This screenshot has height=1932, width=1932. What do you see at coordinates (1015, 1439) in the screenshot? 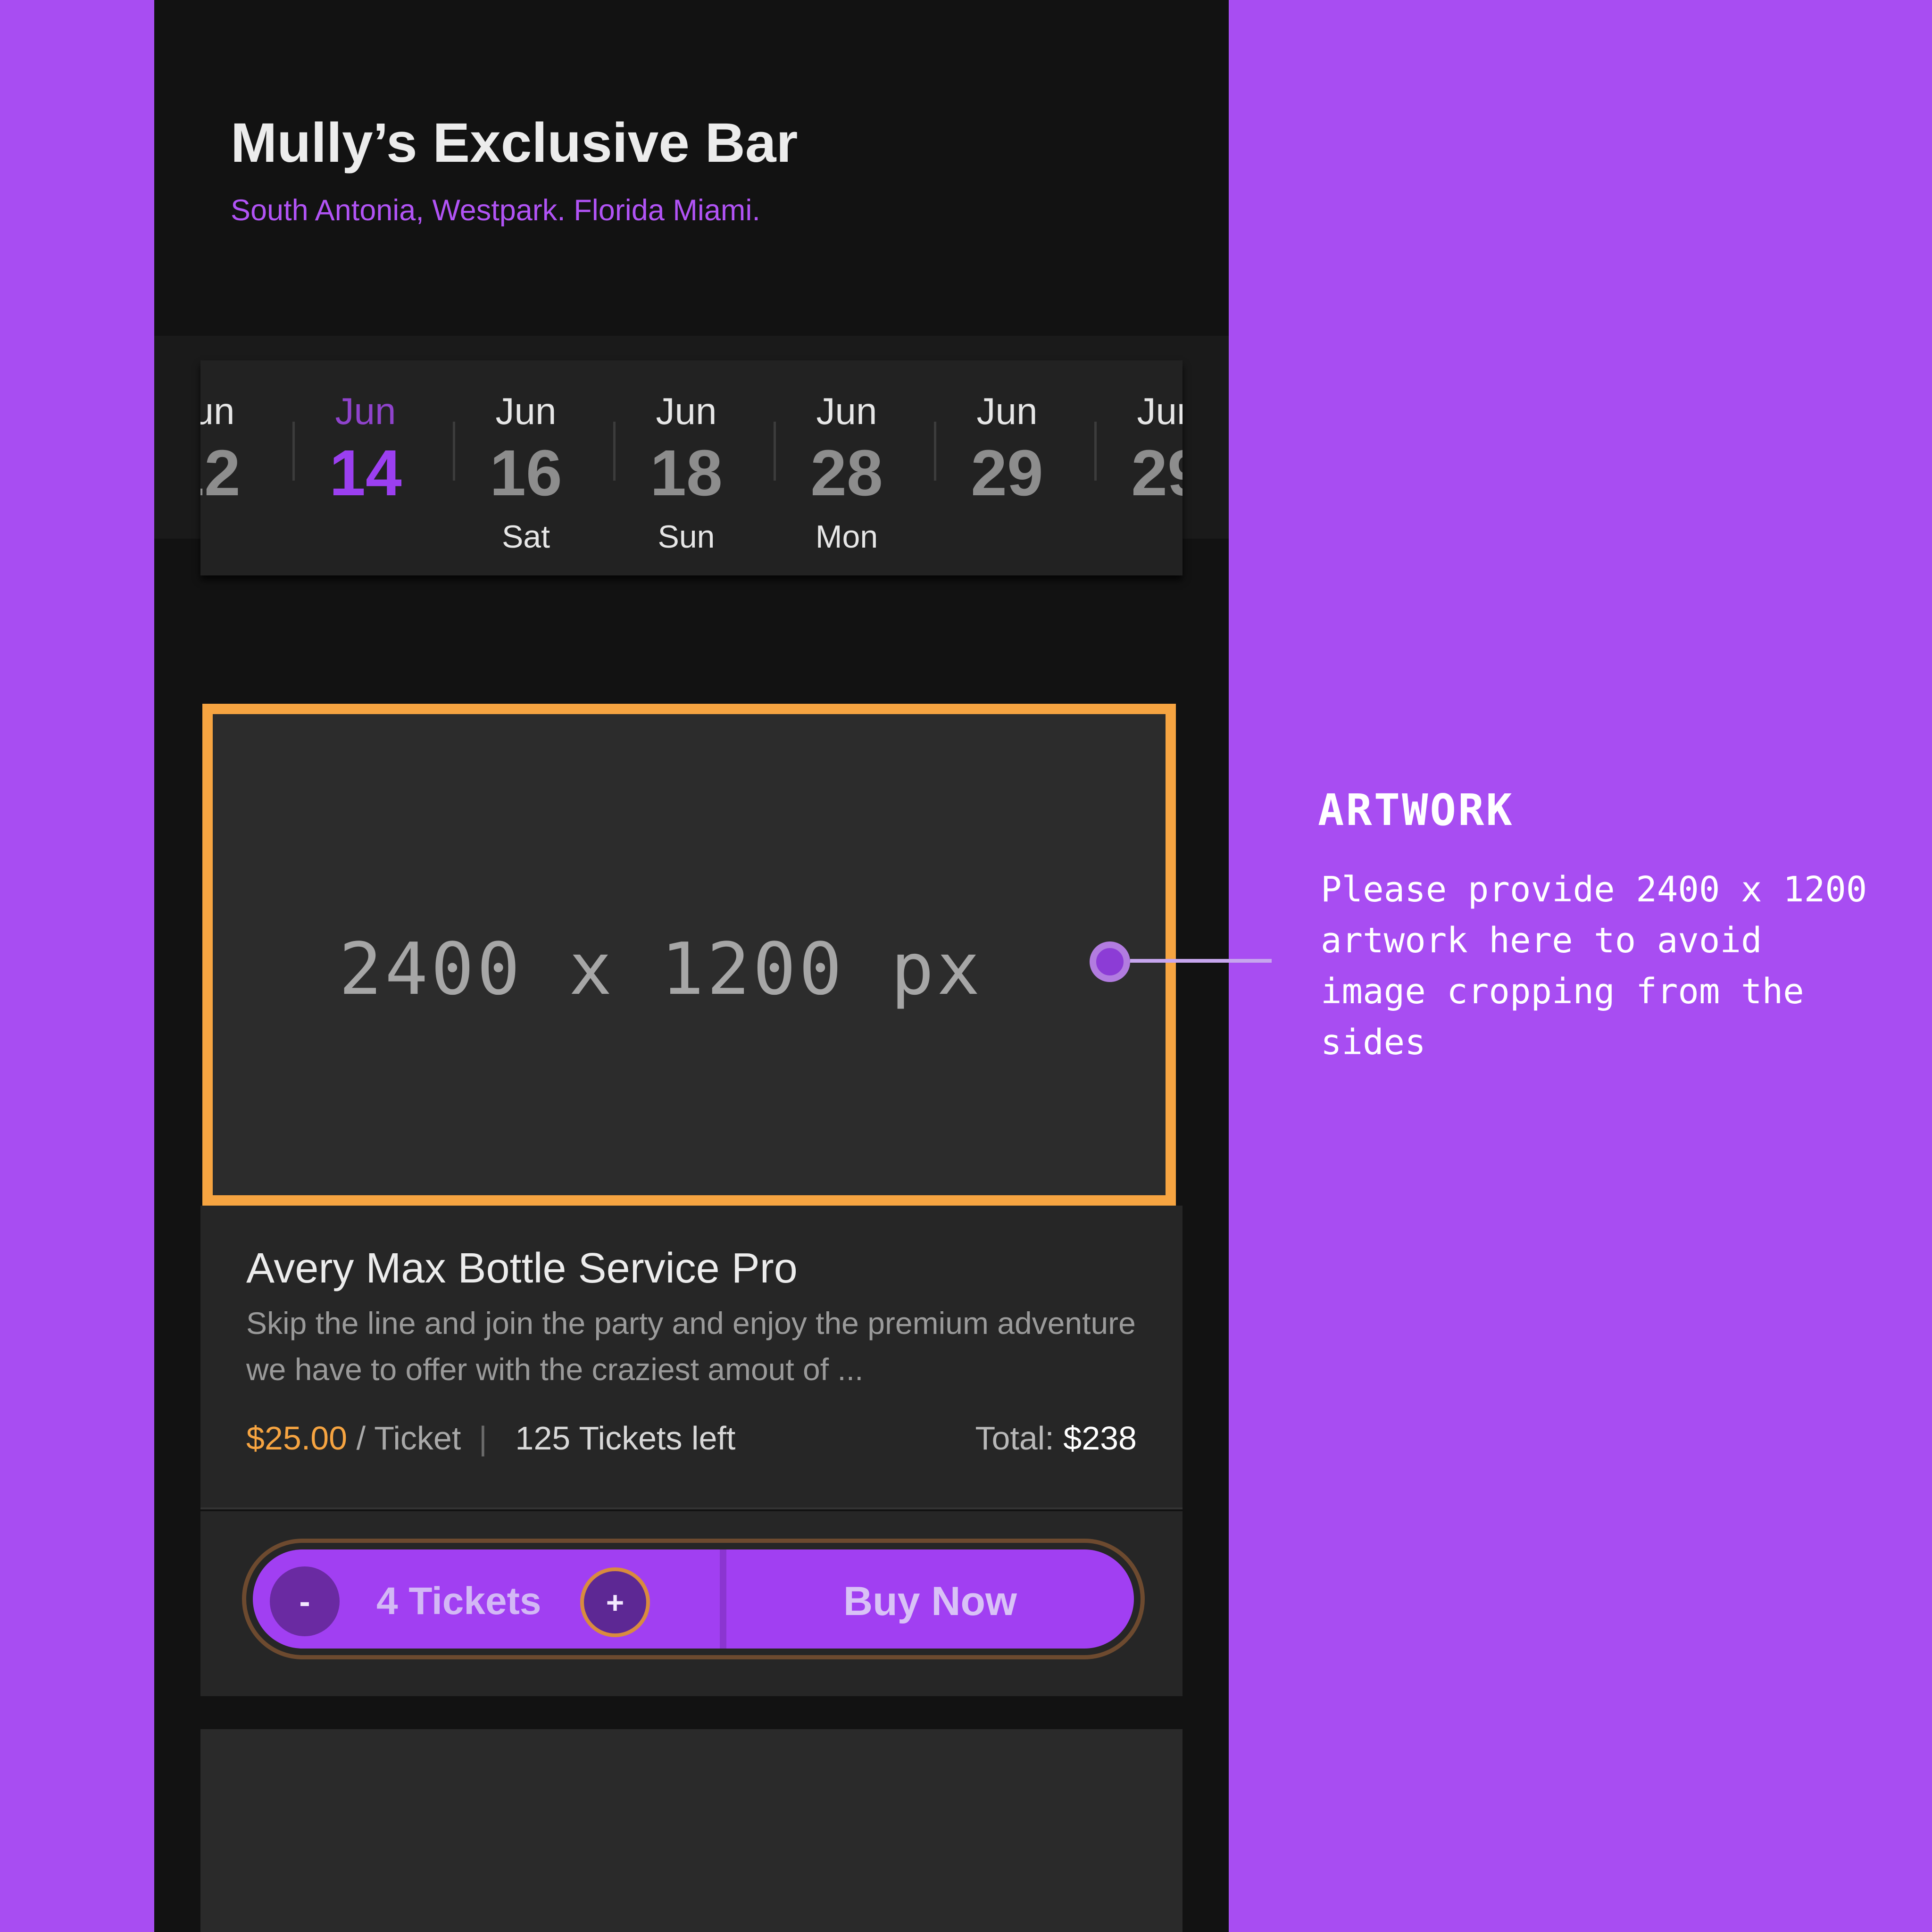
I see `total-label: Total:` at bounding box center [1015, 1439].